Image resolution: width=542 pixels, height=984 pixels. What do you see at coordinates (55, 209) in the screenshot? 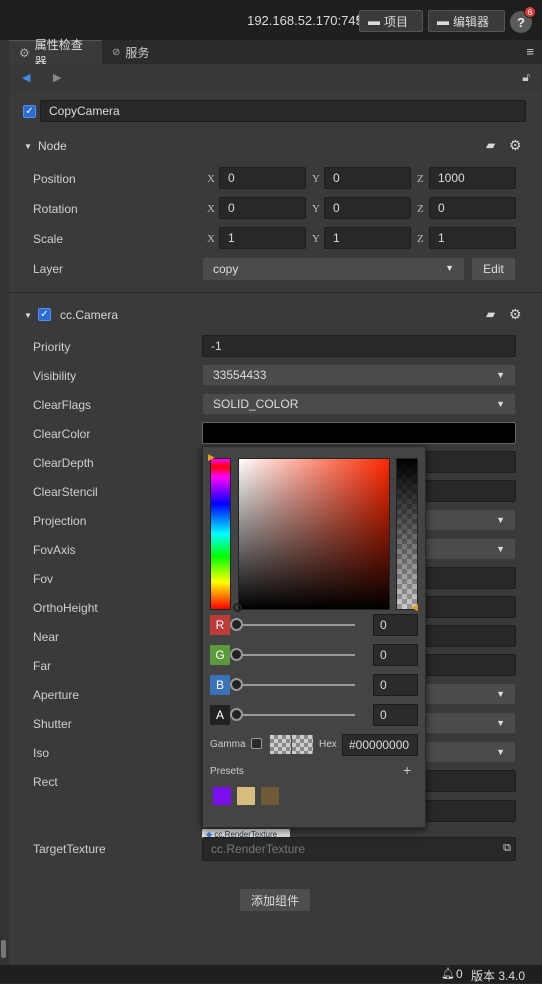
I see `rotation-label: Rotation` at bounding box center [55, 209].